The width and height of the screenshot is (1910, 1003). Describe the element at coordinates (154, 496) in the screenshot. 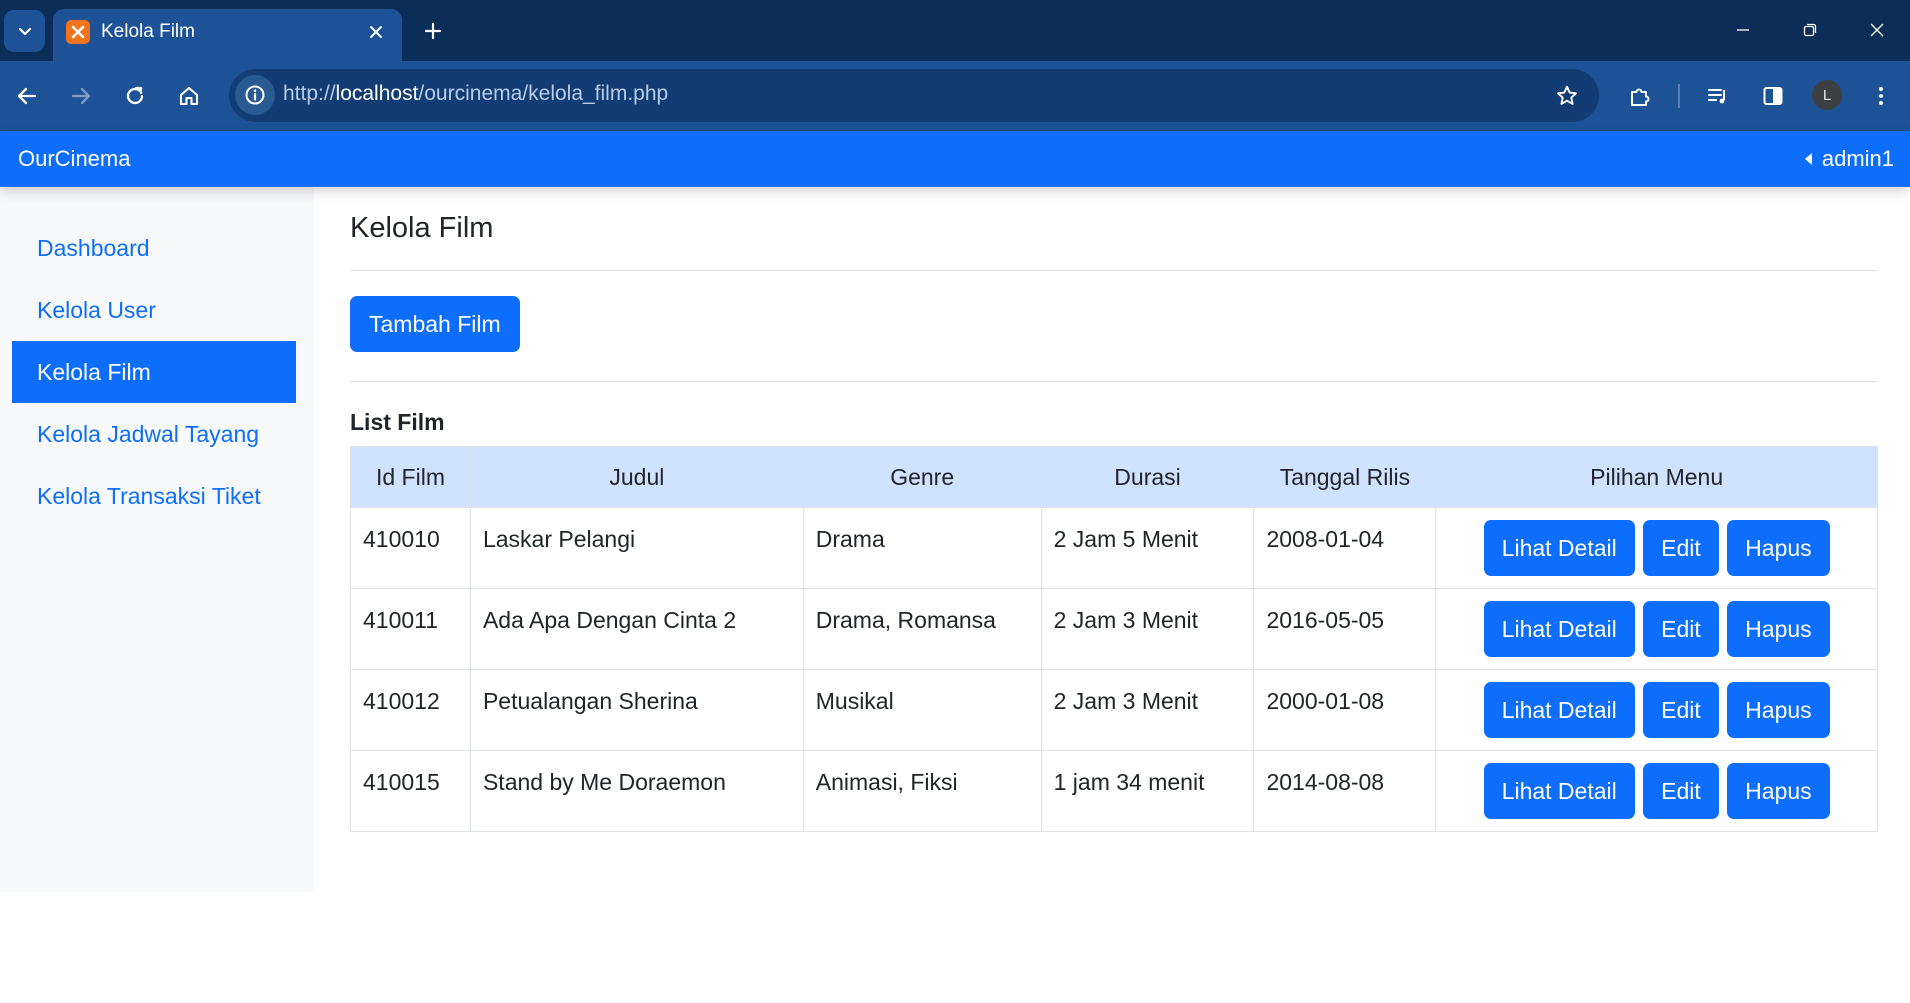

I see `sidebar-item-kelola-transaksi-tiket: Kelola Transaksi Tiket` at that location.